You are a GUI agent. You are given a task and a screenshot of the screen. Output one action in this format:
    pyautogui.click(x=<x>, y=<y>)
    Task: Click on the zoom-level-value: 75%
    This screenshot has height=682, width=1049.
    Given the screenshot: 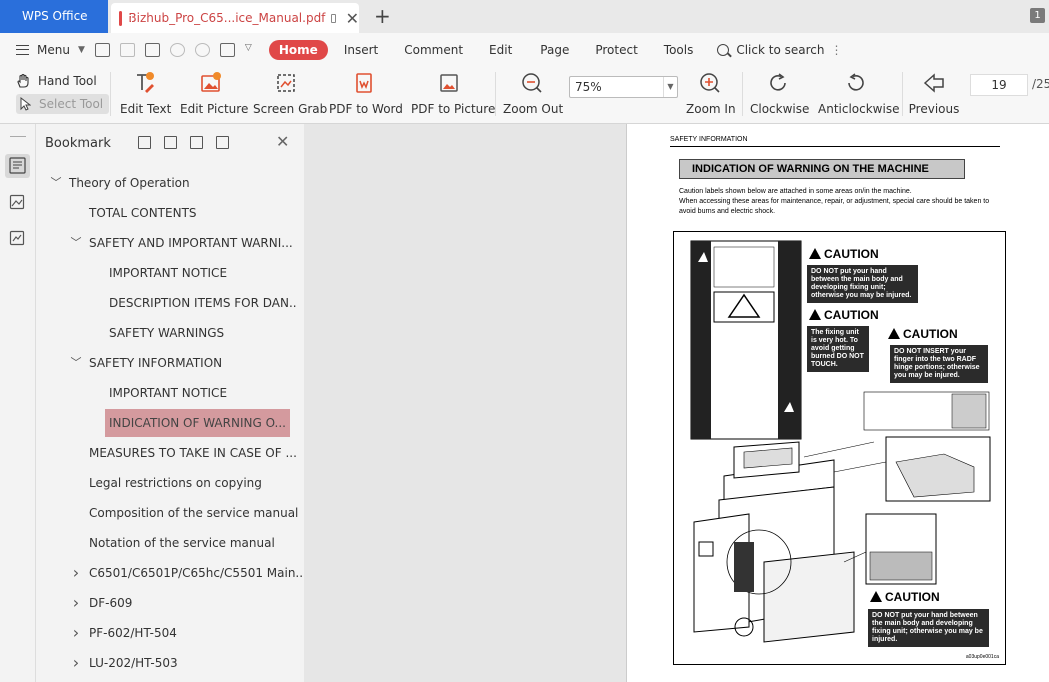 What is the action you would take?
    pyautogui.click(x=588, y=87)
    